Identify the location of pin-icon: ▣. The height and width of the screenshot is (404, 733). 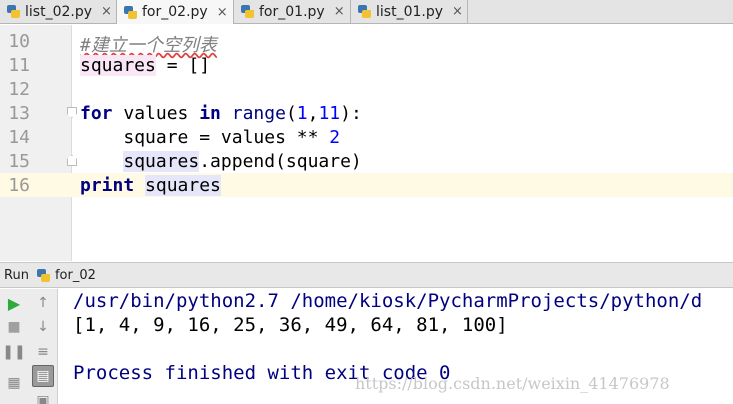
(43, 397).